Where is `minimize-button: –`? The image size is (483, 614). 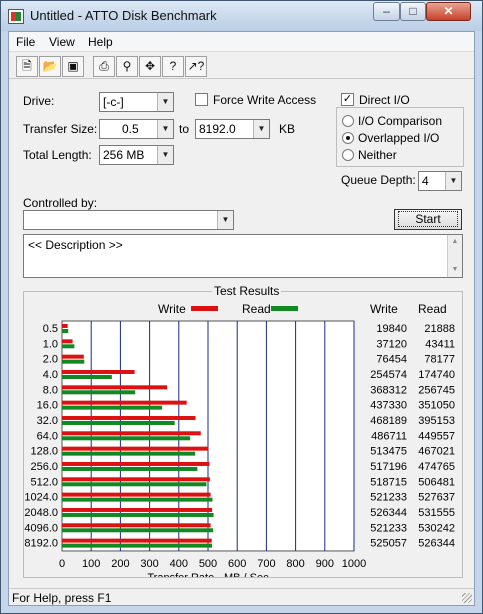 minimize-button: – is located at coordinates (386, 11).